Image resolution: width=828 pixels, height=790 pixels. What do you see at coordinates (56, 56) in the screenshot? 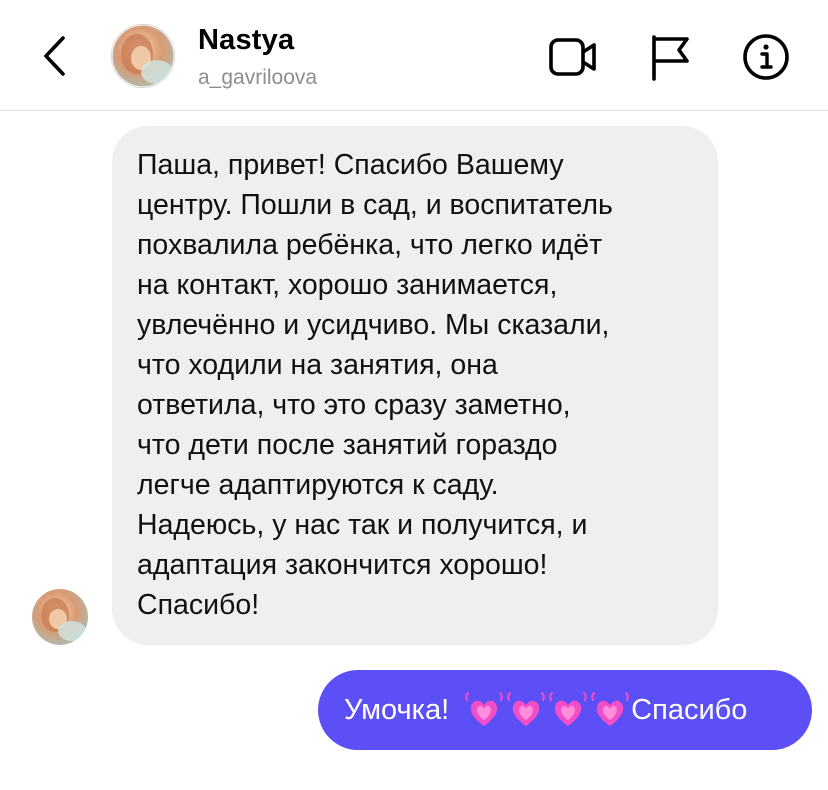
I see `back-chevron-icon` at bounding box center [56, 56].